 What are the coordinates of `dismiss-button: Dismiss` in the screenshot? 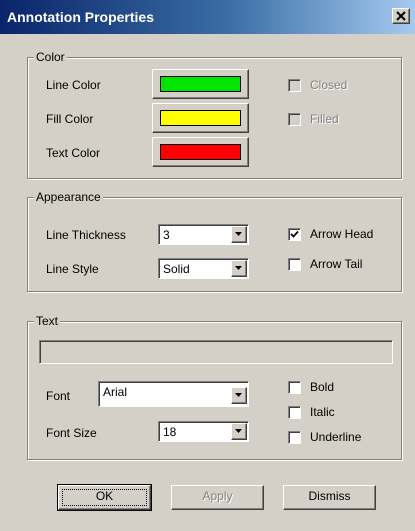 It's located at (329, 497).